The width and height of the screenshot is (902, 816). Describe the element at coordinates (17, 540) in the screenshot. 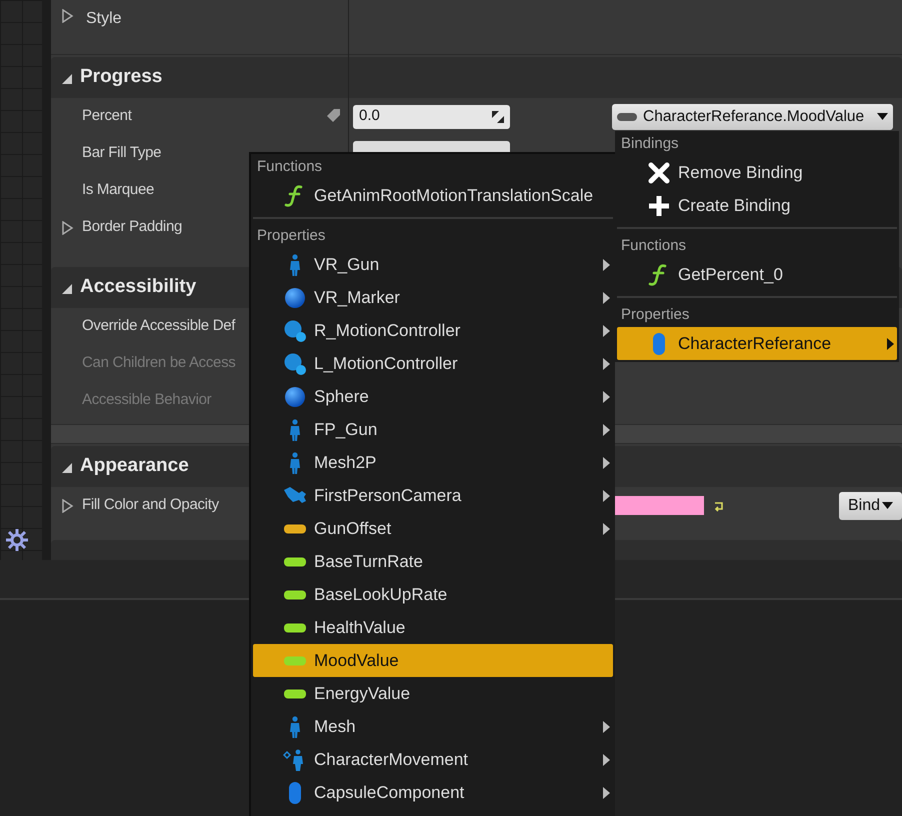

I see `settings-icon` at that location.